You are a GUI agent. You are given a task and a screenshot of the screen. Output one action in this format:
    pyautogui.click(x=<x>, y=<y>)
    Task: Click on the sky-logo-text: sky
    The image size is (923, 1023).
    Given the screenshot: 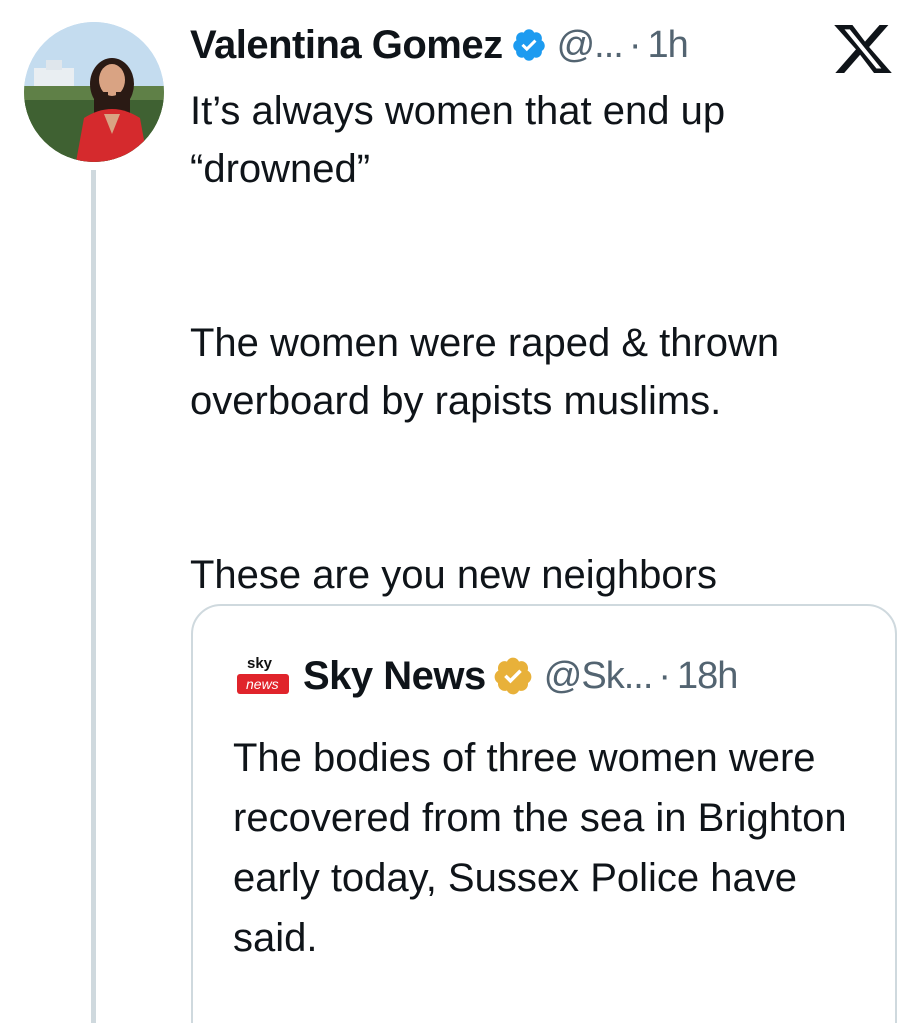 What is the action you would take?
    pyautogui.click(x=260, y=663)
    